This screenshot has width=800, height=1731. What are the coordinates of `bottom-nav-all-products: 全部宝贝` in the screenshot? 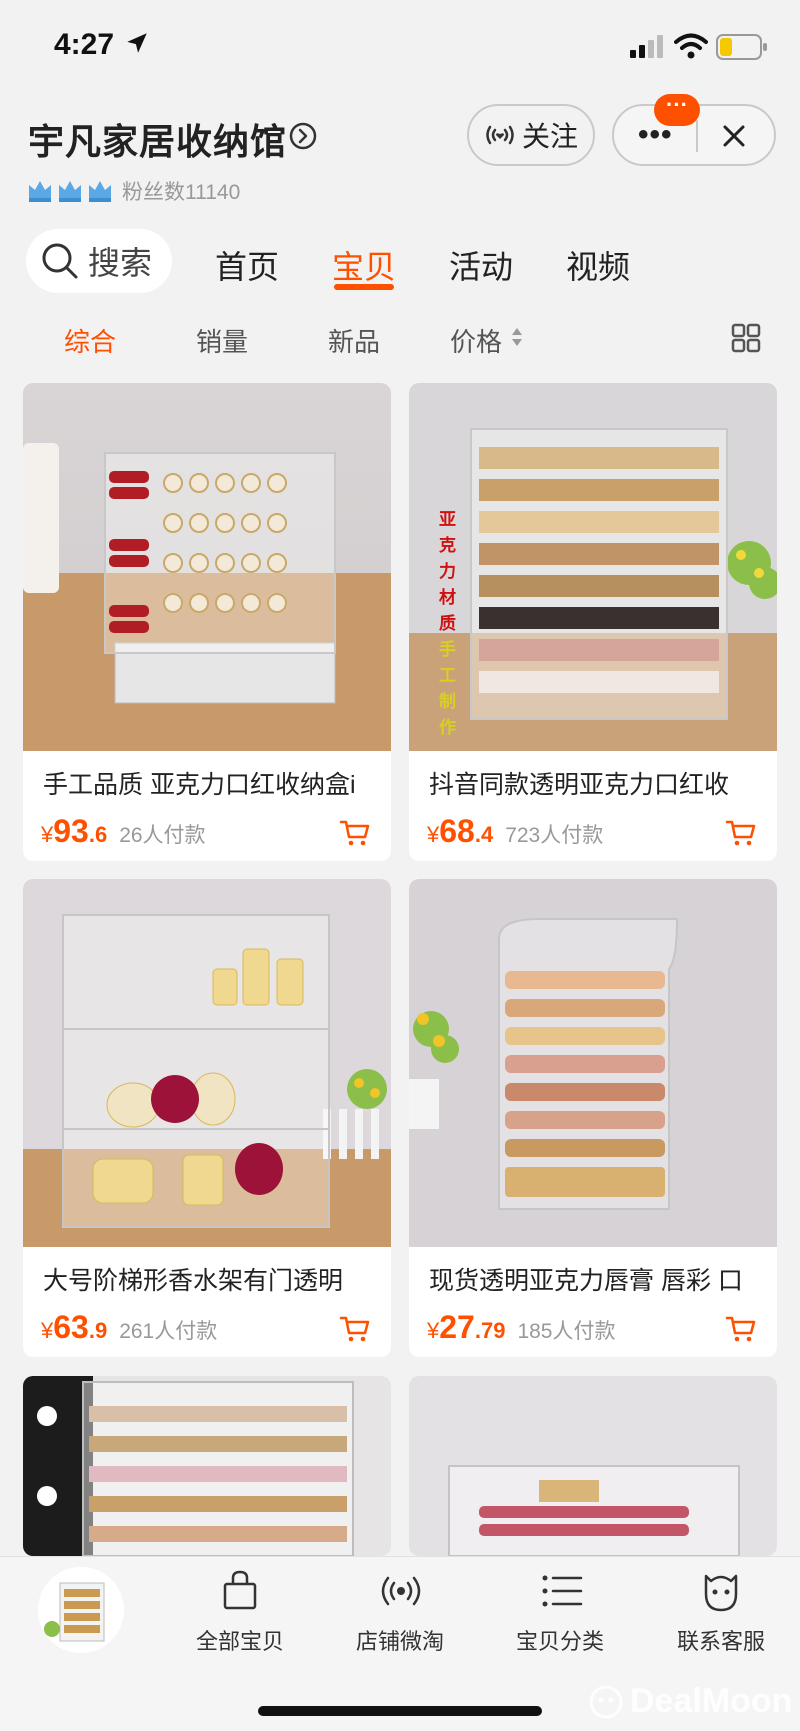 It's located at (240, 1640).